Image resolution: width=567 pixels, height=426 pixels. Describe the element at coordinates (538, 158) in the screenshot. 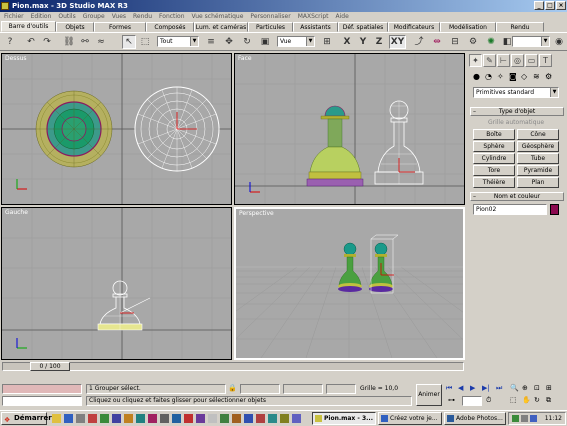

I see `tube-button: Tube` at that location.